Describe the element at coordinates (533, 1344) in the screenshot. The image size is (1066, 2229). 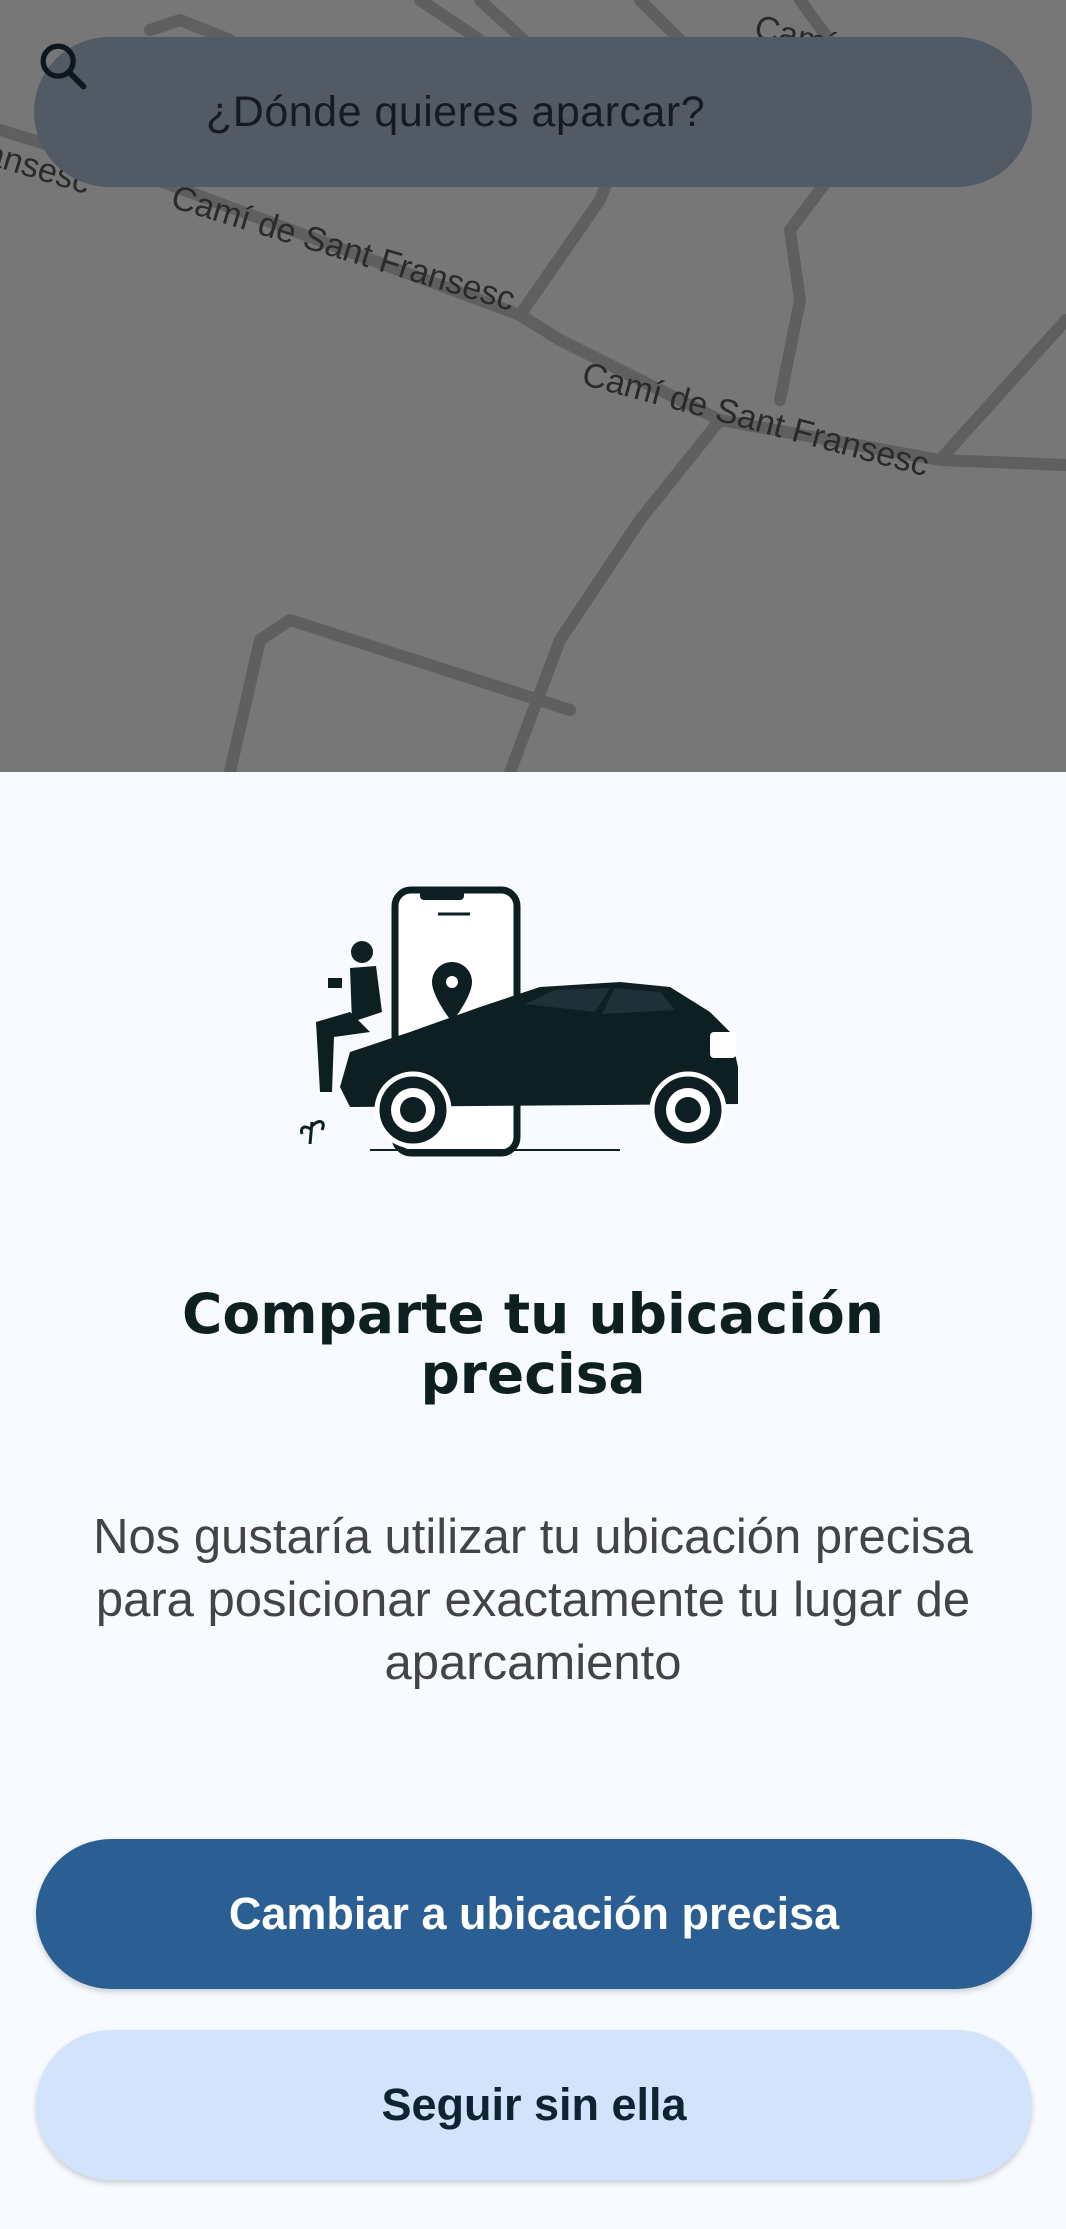
I see `sheet-title: Comparte tu ubicación precisa` at that location.